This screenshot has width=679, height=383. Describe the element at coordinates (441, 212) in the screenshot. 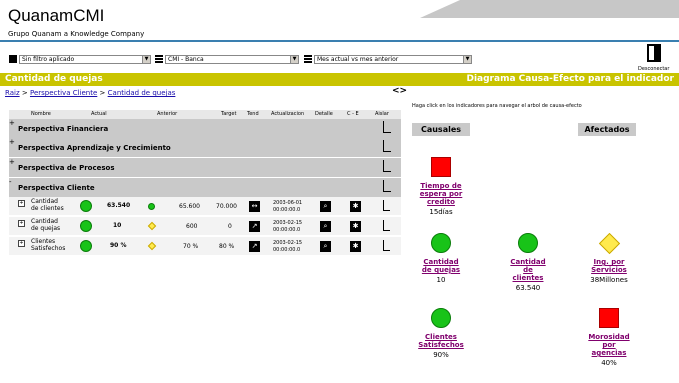

I see `node-value: 15días` at that location.